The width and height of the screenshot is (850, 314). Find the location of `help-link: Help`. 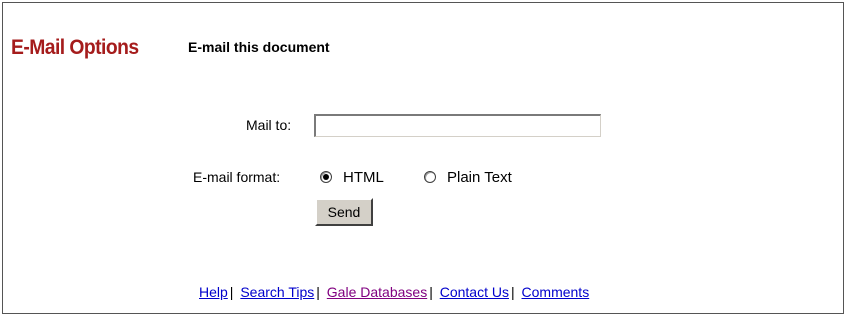

help-link: Help is located at coordinates (213, 292).